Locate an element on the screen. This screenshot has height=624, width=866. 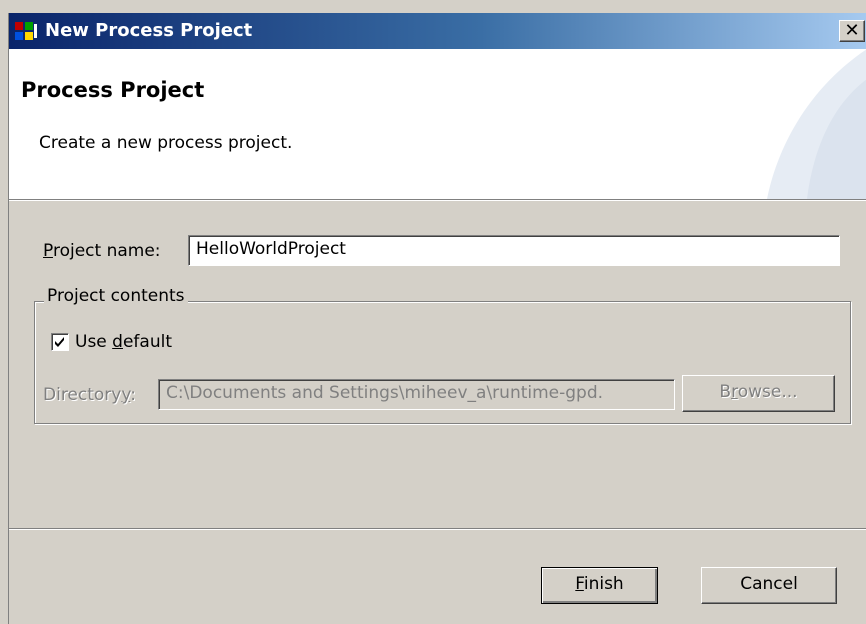
project-name-input: HelloWorldProject is located at coordinates (514, 250).